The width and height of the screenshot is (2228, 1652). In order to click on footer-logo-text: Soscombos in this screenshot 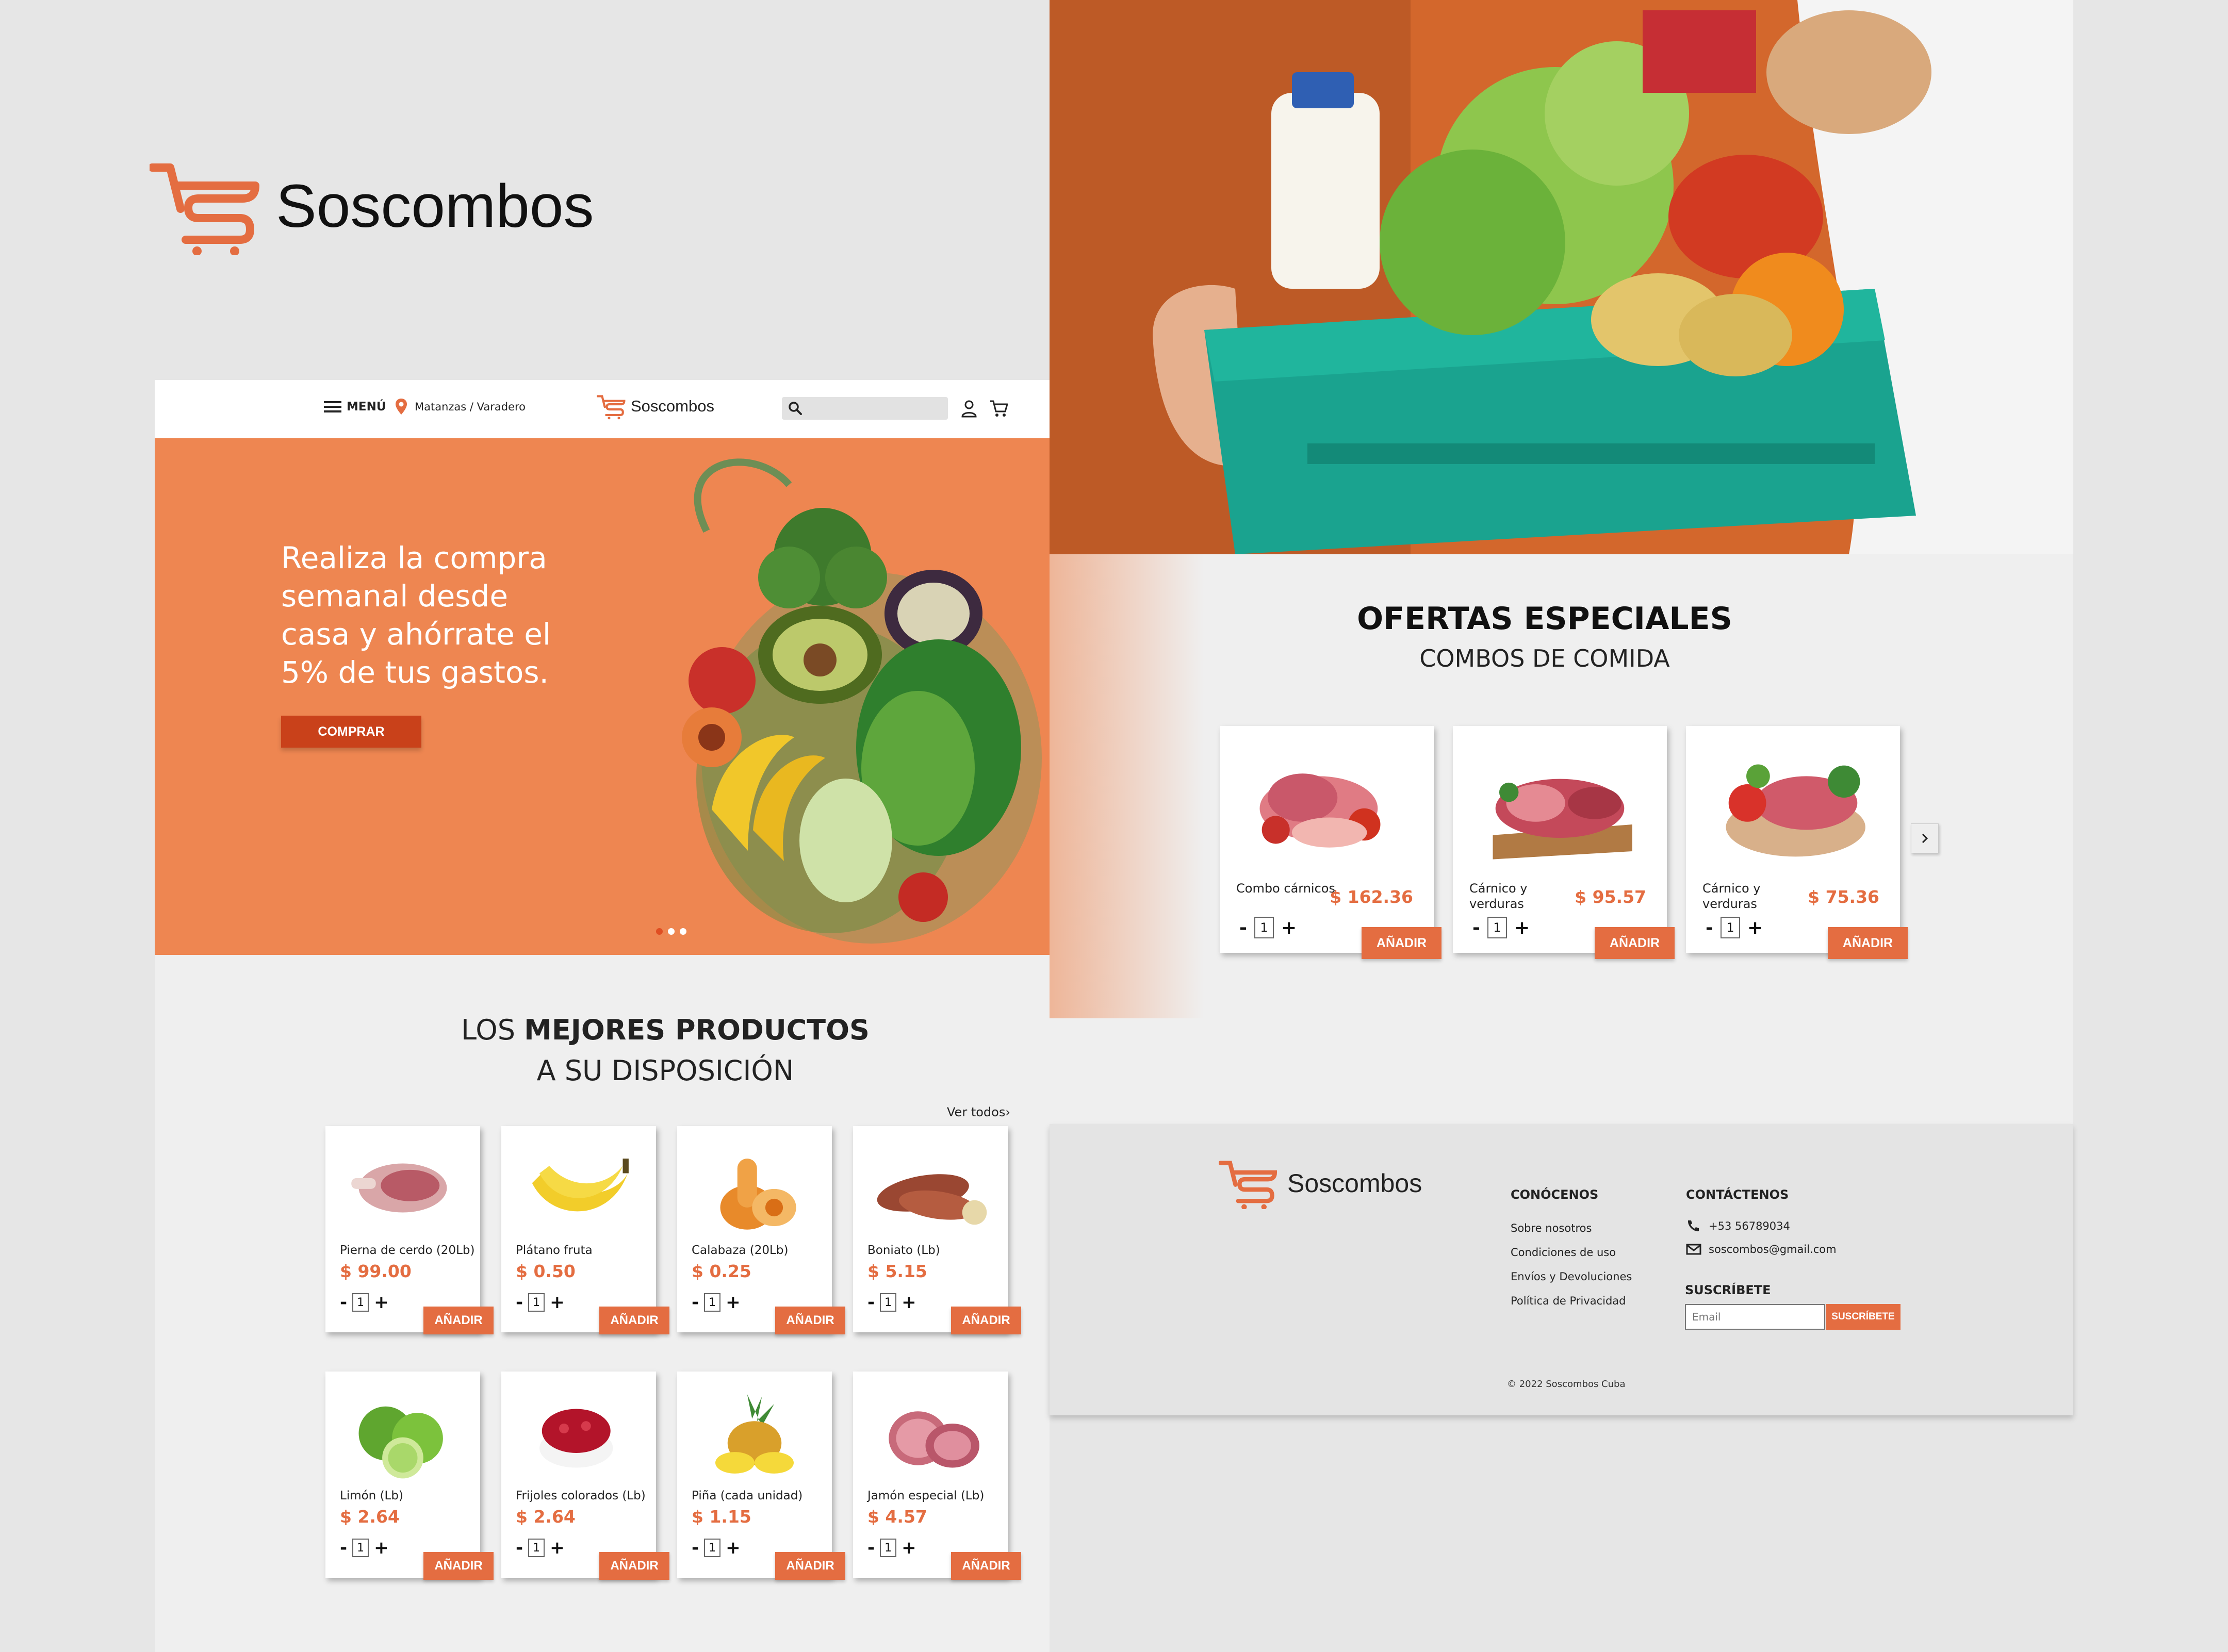, I will do `click(1354, 1183)`.